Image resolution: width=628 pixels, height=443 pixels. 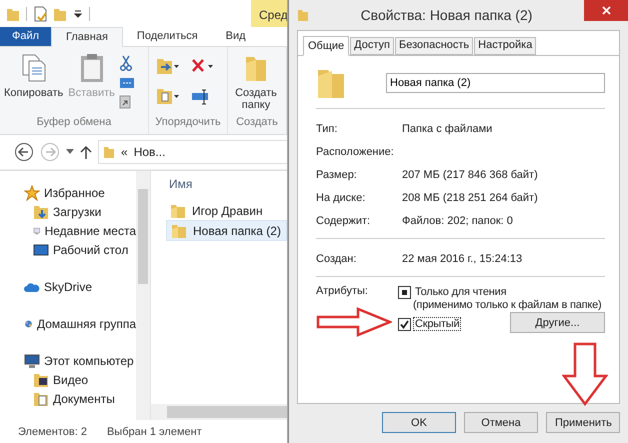 I want to click on ribbon-tab: Главная, so click(x=87, y=37).